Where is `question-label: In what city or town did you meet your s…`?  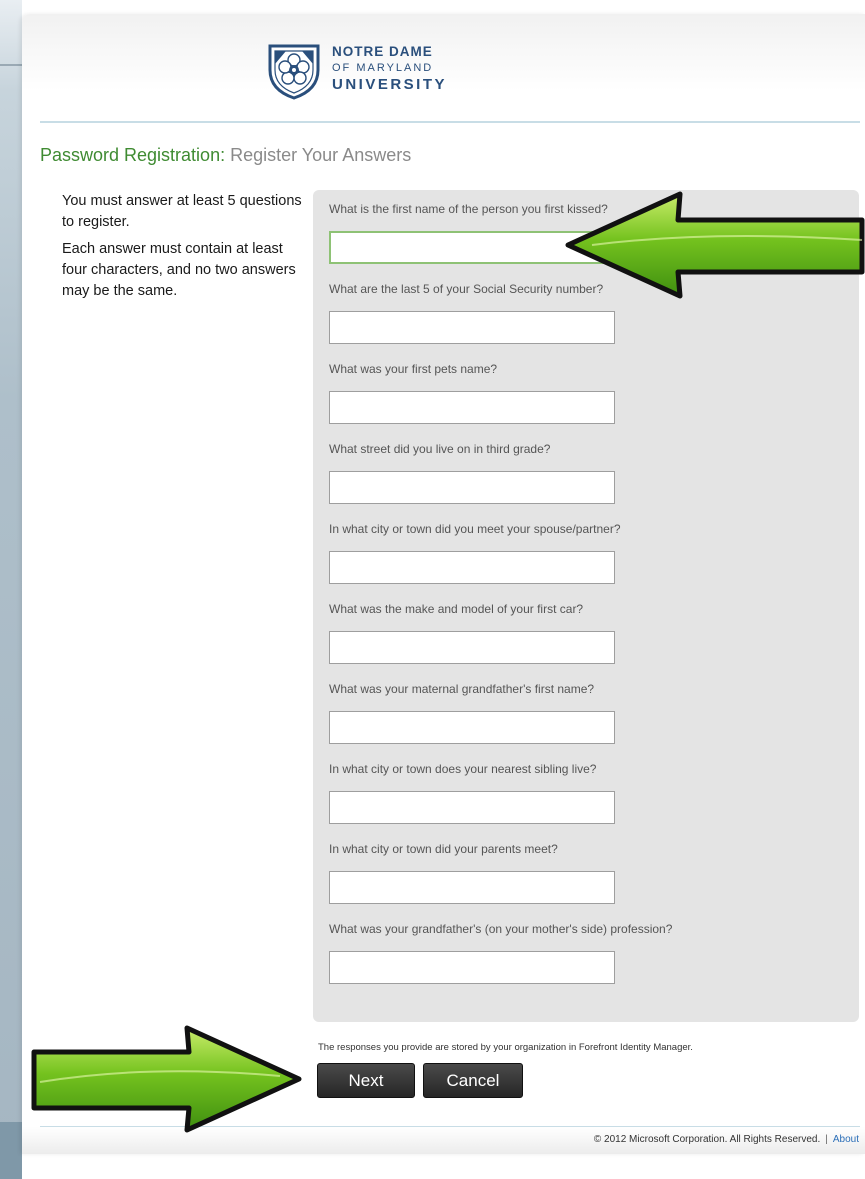 question-label: In what city or town did you meet your s… is located at coordinates (475, 529).